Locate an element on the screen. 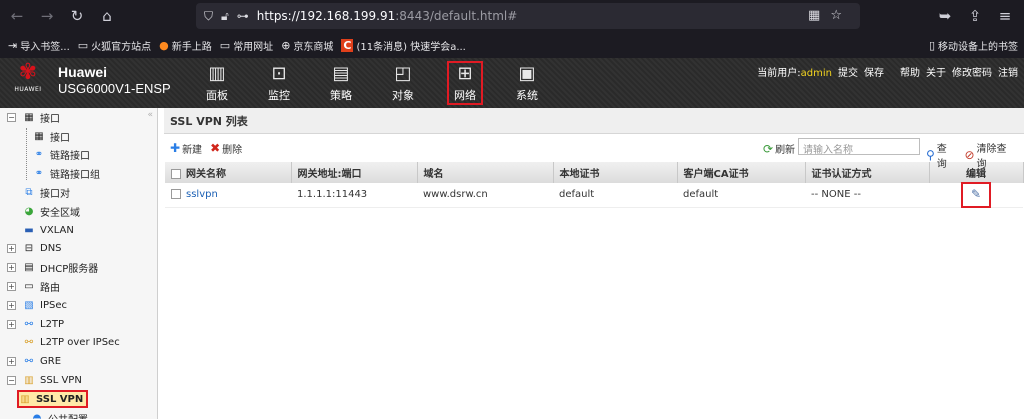  tab-dashboard: ▥ 面板 is located at coordinates (217, 83).